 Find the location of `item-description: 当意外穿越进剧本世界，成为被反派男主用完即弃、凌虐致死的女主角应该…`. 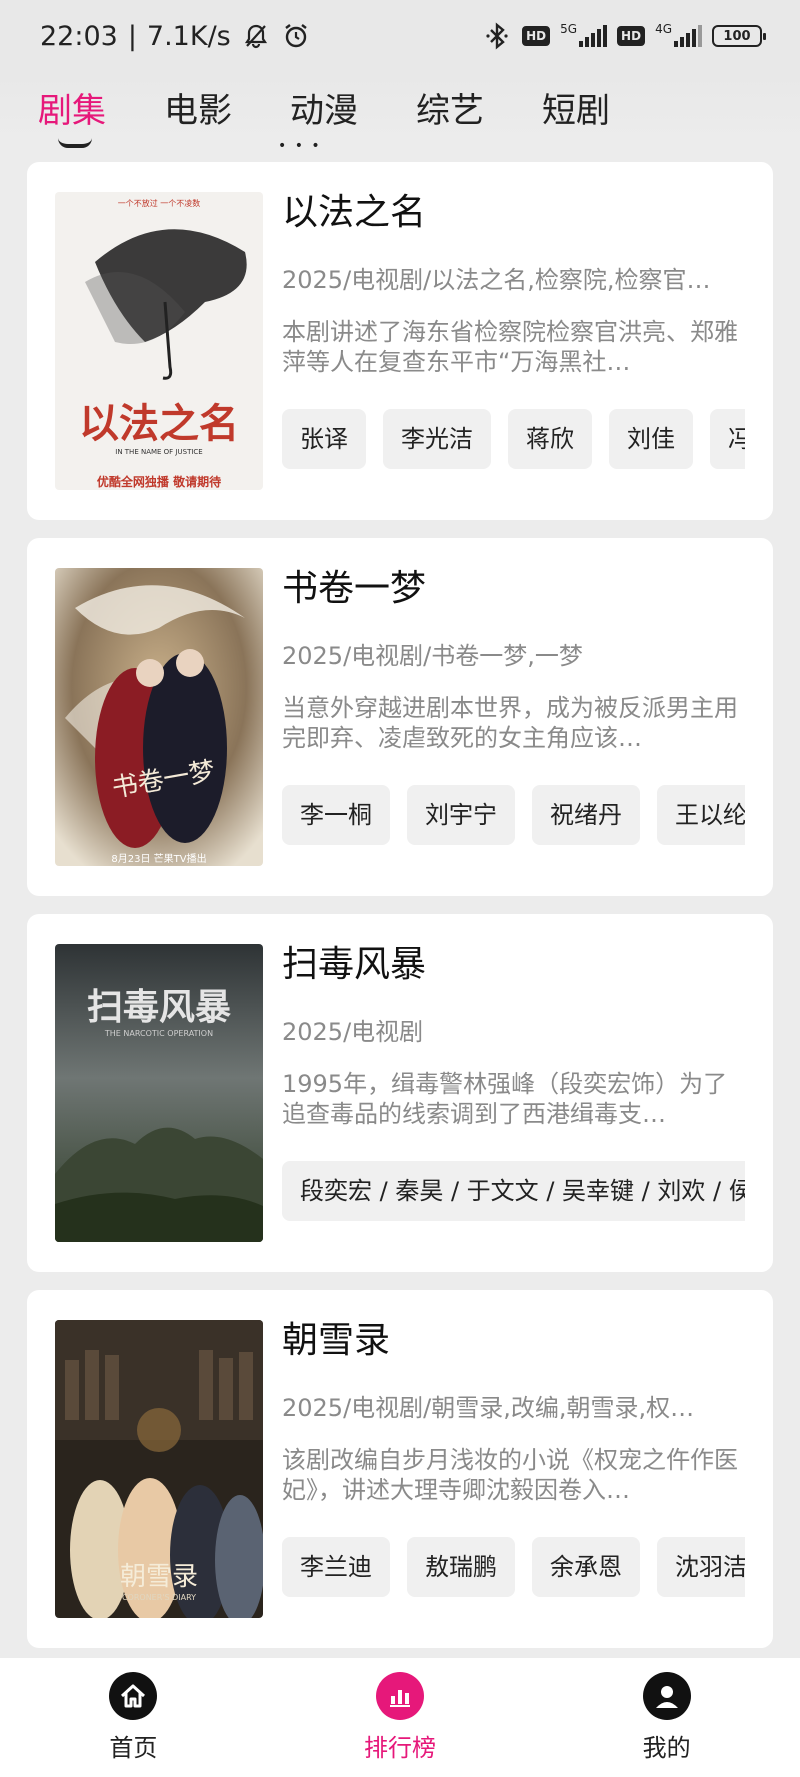

item-description: 当意外穿越进剧本世界，成为被反派男主用完即弃、凌虐致死的女主角应该… is located at coordinates (510, 723).